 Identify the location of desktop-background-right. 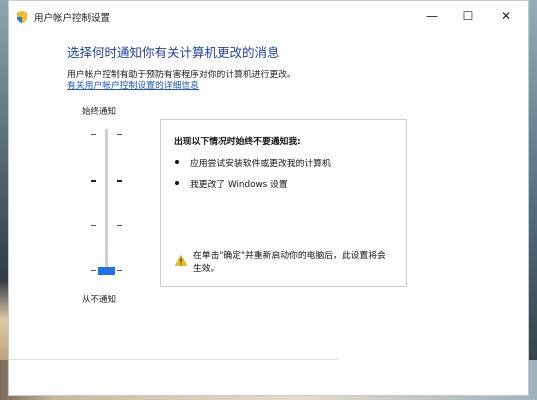
(533, 200).